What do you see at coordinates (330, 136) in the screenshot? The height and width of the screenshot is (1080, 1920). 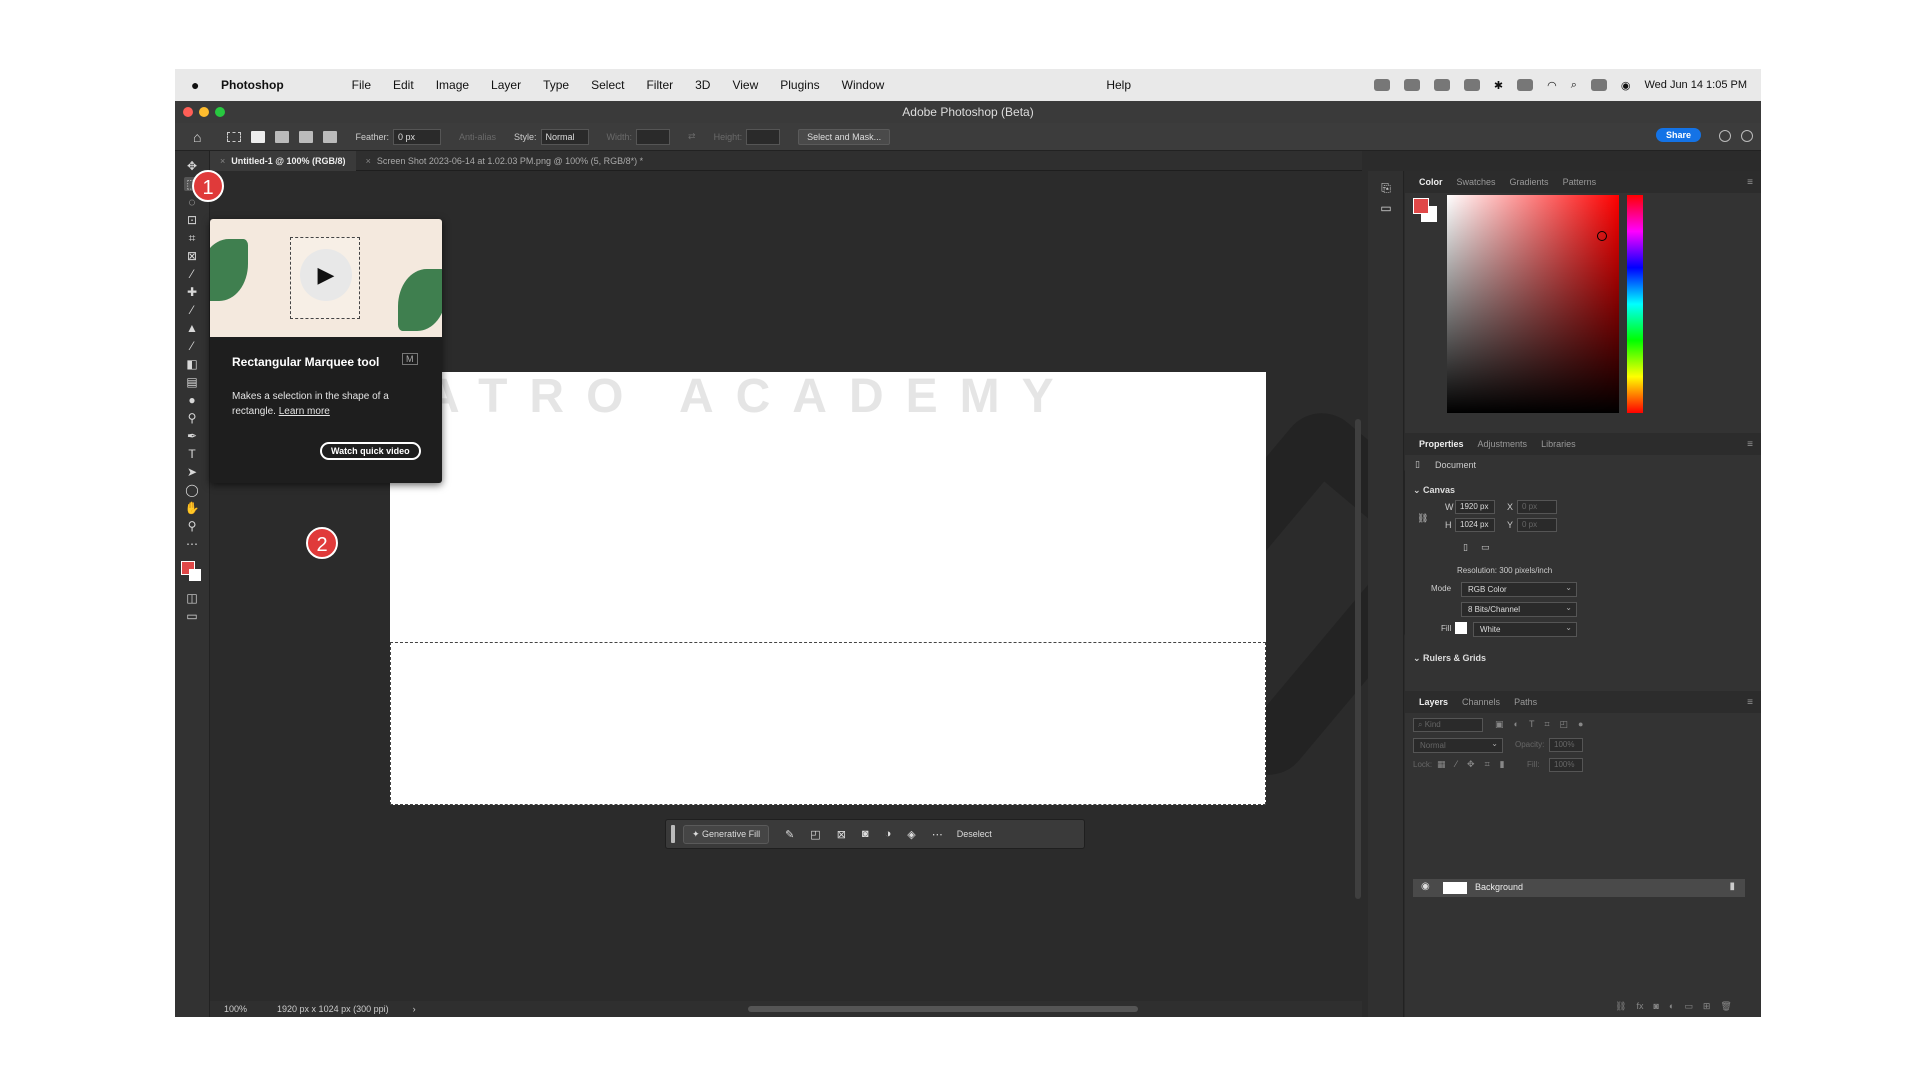 I see `intersect-selection-icon` at bounding box center [330, 136].